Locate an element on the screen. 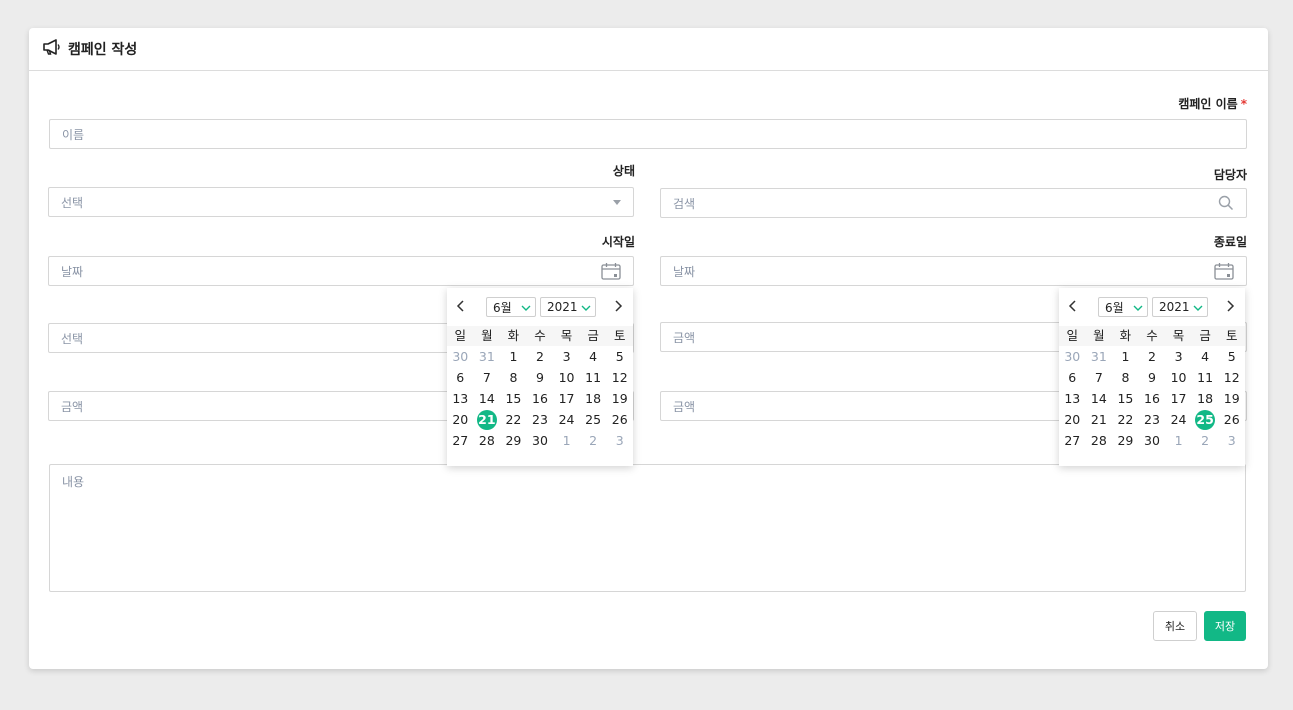 The height and width of the screenshot is (710, 1293). search-icon is located at coordinates (1226, 203).